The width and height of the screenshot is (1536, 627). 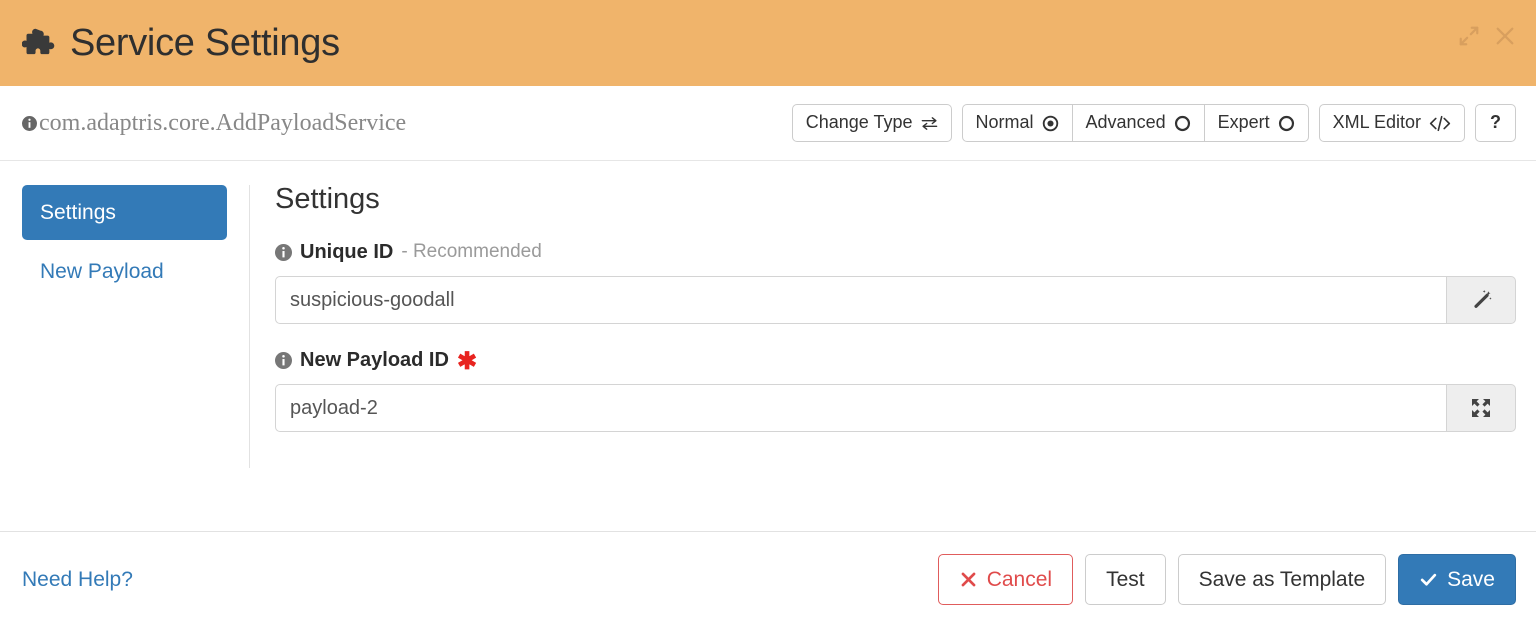 What do you see at coordinates (102, 272) in the screenshot?
I see `sidebar-item-new-payload-label: New Payload` at bounding box center [102, 272].